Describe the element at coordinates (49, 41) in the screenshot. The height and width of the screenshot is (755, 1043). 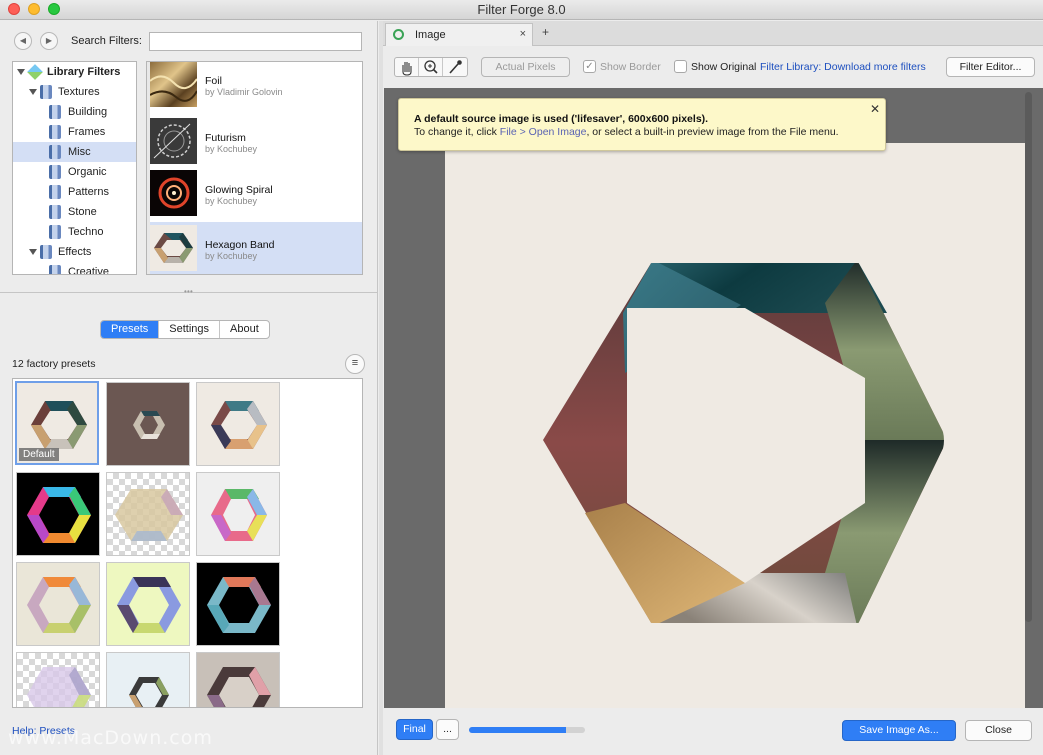
I see `forward-arrow-icon: ▶` at that location.